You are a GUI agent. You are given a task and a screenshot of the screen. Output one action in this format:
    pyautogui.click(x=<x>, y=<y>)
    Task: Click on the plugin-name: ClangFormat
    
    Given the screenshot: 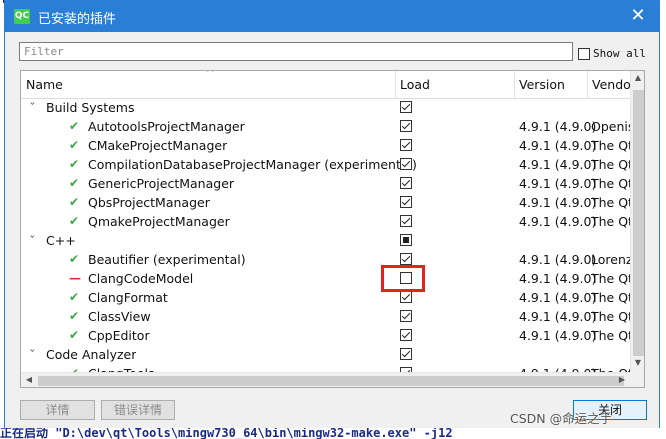 What is the action you would take?
    pyautogui.click(x=128, y=297)
    